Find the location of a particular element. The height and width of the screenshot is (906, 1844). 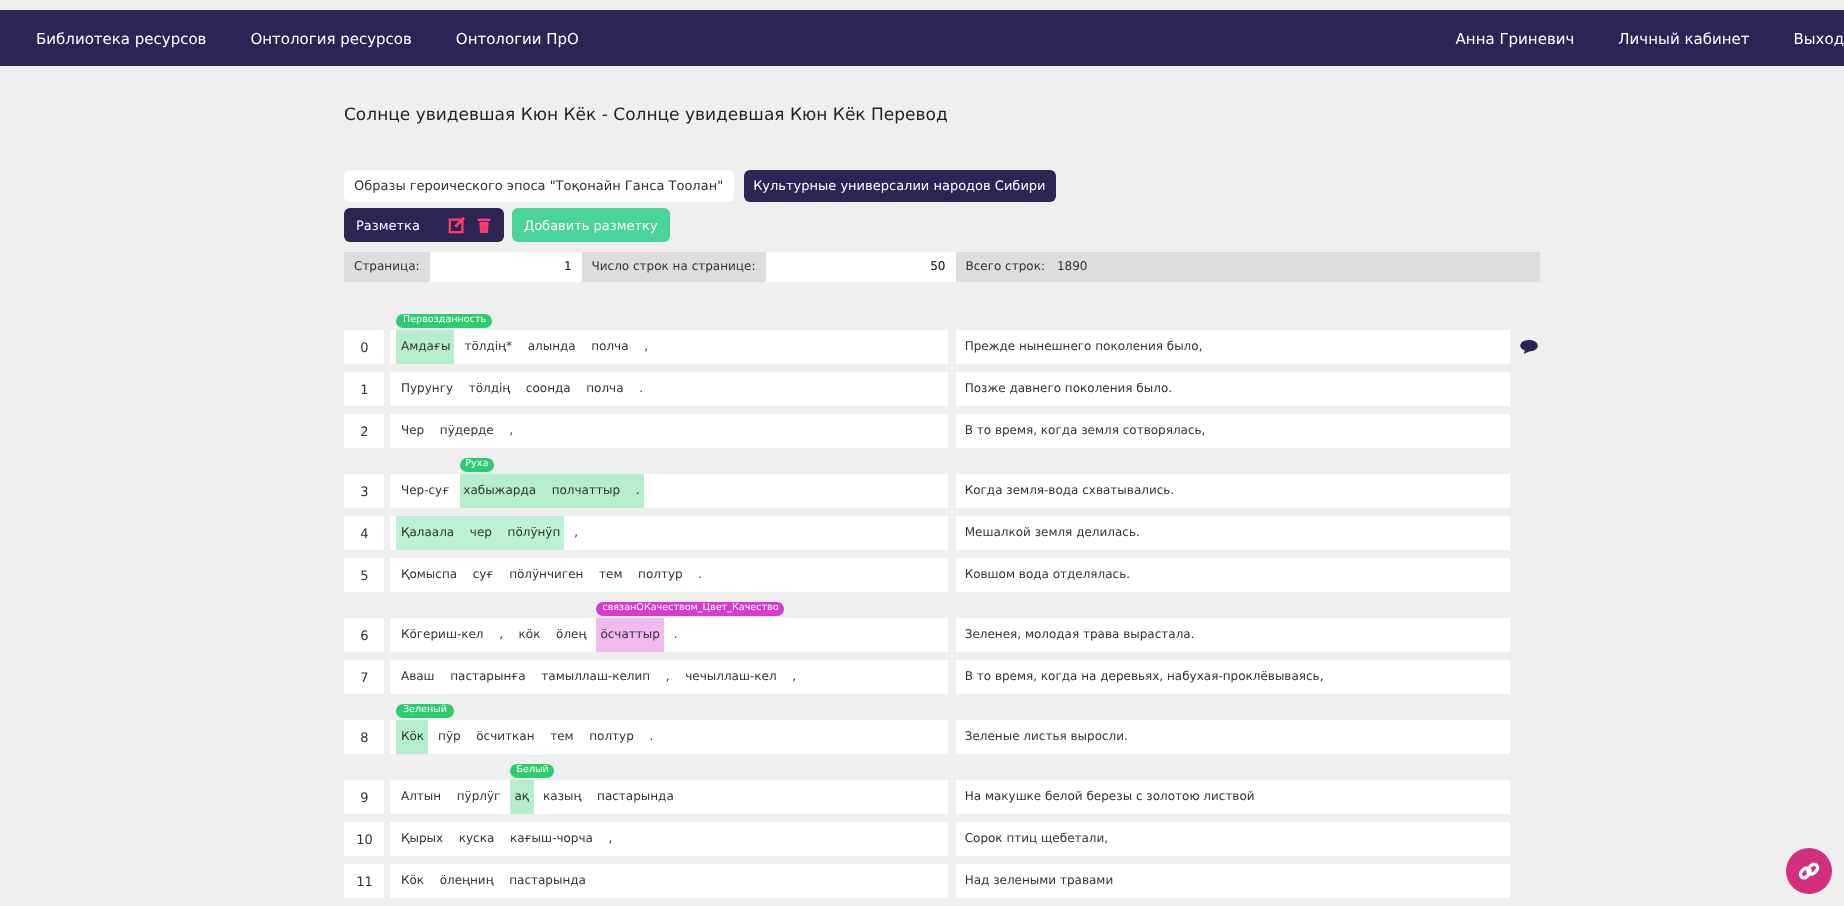

edit-icon is located at coordinates (457, 225).